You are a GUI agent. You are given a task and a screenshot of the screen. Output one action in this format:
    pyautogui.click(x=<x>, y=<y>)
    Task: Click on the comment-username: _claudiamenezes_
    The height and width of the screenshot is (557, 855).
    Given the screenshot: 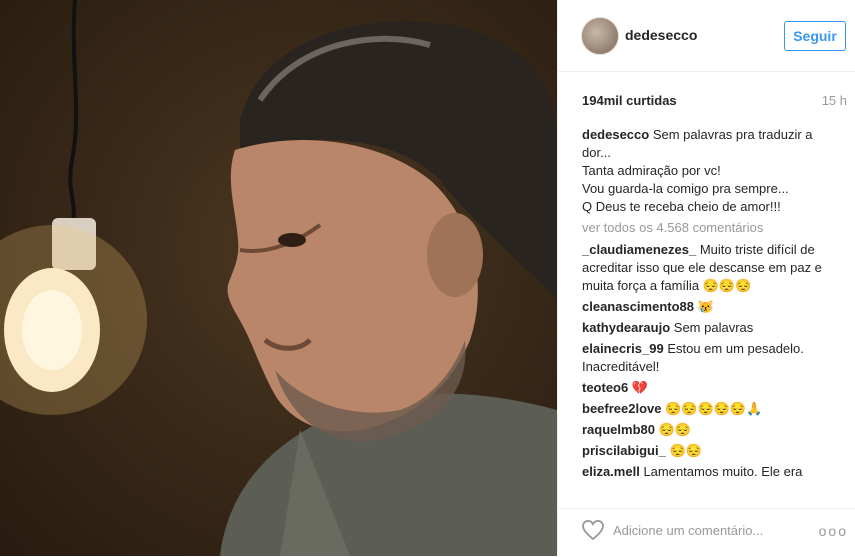 What is the action you would take?
    pyautogui.click(x=639, y=249)
    